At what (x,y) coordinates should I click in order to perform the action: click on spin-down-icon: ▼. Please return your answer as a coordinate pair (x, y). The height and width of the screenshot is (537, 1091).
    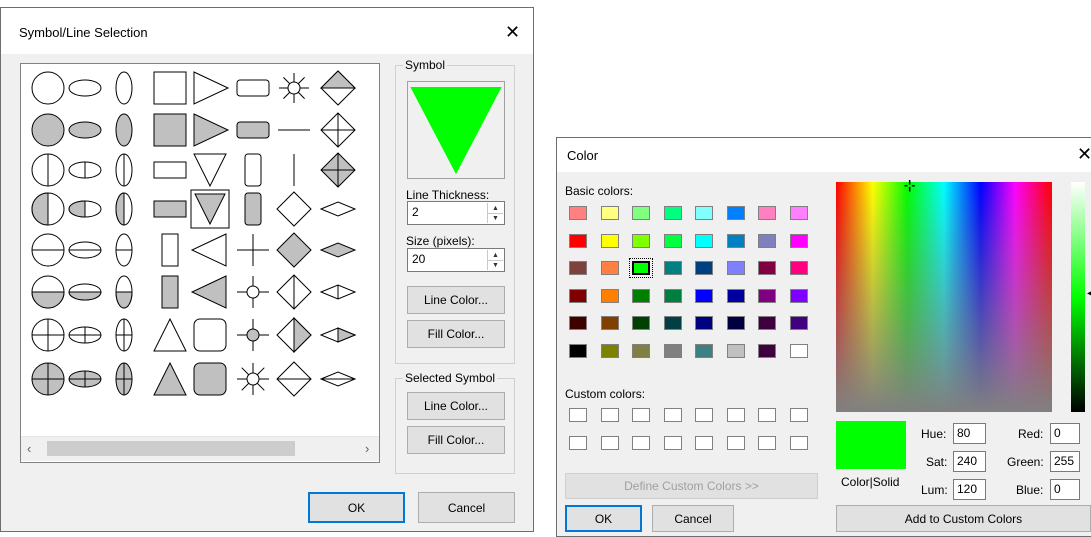
    Looking at the image, I should click on (495, 265).